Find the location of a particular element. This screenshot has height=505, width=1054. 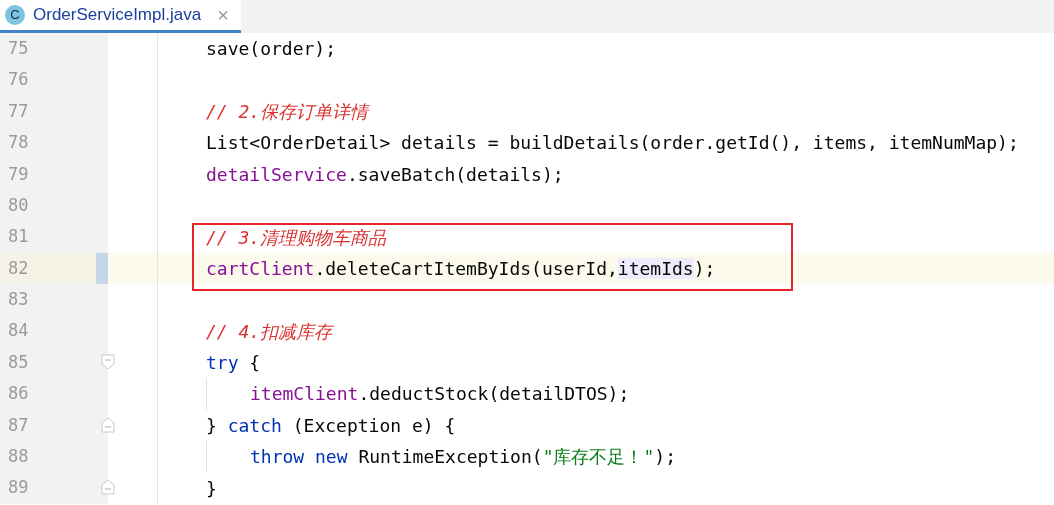

line-number: 79 is located at coordinates (18, 174).